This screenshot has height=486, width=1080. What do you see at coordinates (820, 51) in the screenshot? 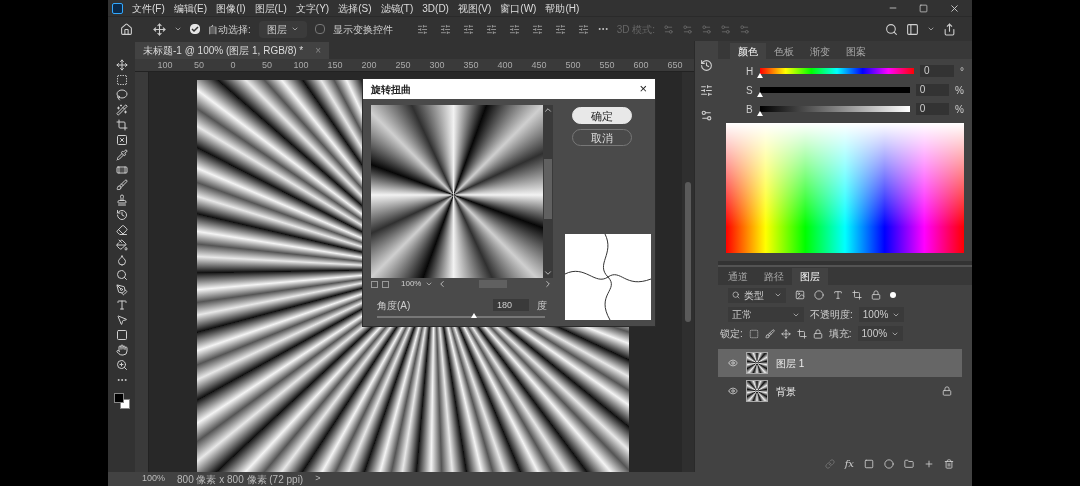
I see `panel-tab: 渐变` at bounding box center [820, 51].